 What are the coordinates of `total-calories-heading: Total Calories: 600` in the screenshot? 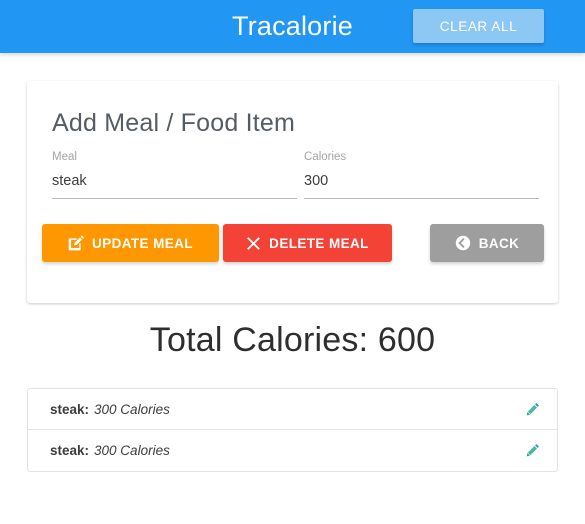 It's located at (292, 340).